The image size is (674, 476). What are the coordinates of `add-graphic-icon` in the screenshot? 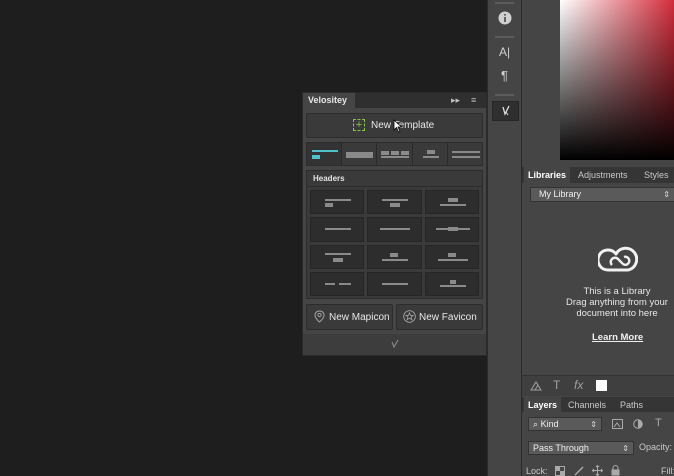 It's located at (536, 385).